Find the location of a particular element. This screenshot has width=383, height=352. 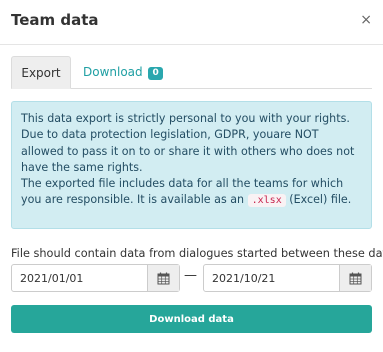

tab-download-label: Download is located at coordinates (113, 72).